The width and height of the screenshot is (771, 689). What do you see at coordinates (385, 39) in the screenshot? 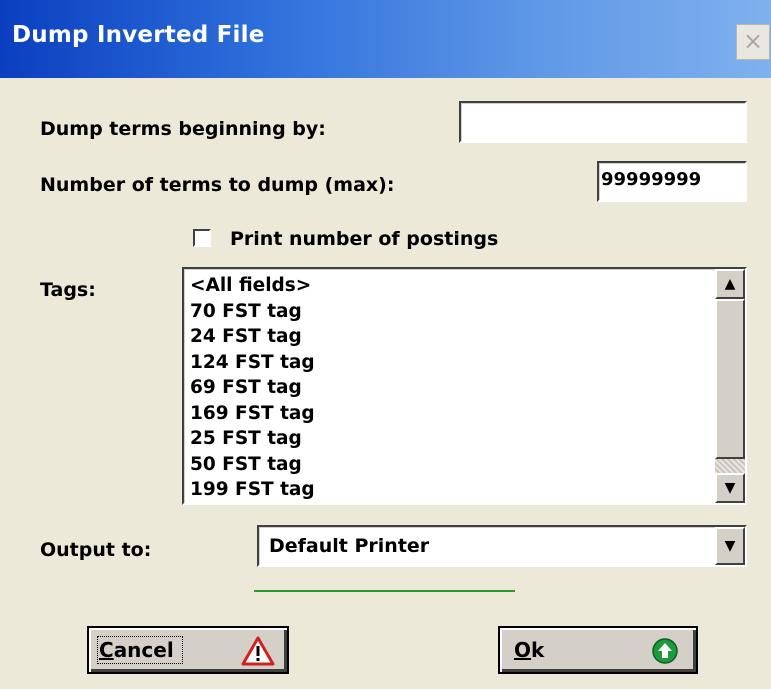
I see `title-bar: Dump Inverted File ×` at bounding box center [385, 39].